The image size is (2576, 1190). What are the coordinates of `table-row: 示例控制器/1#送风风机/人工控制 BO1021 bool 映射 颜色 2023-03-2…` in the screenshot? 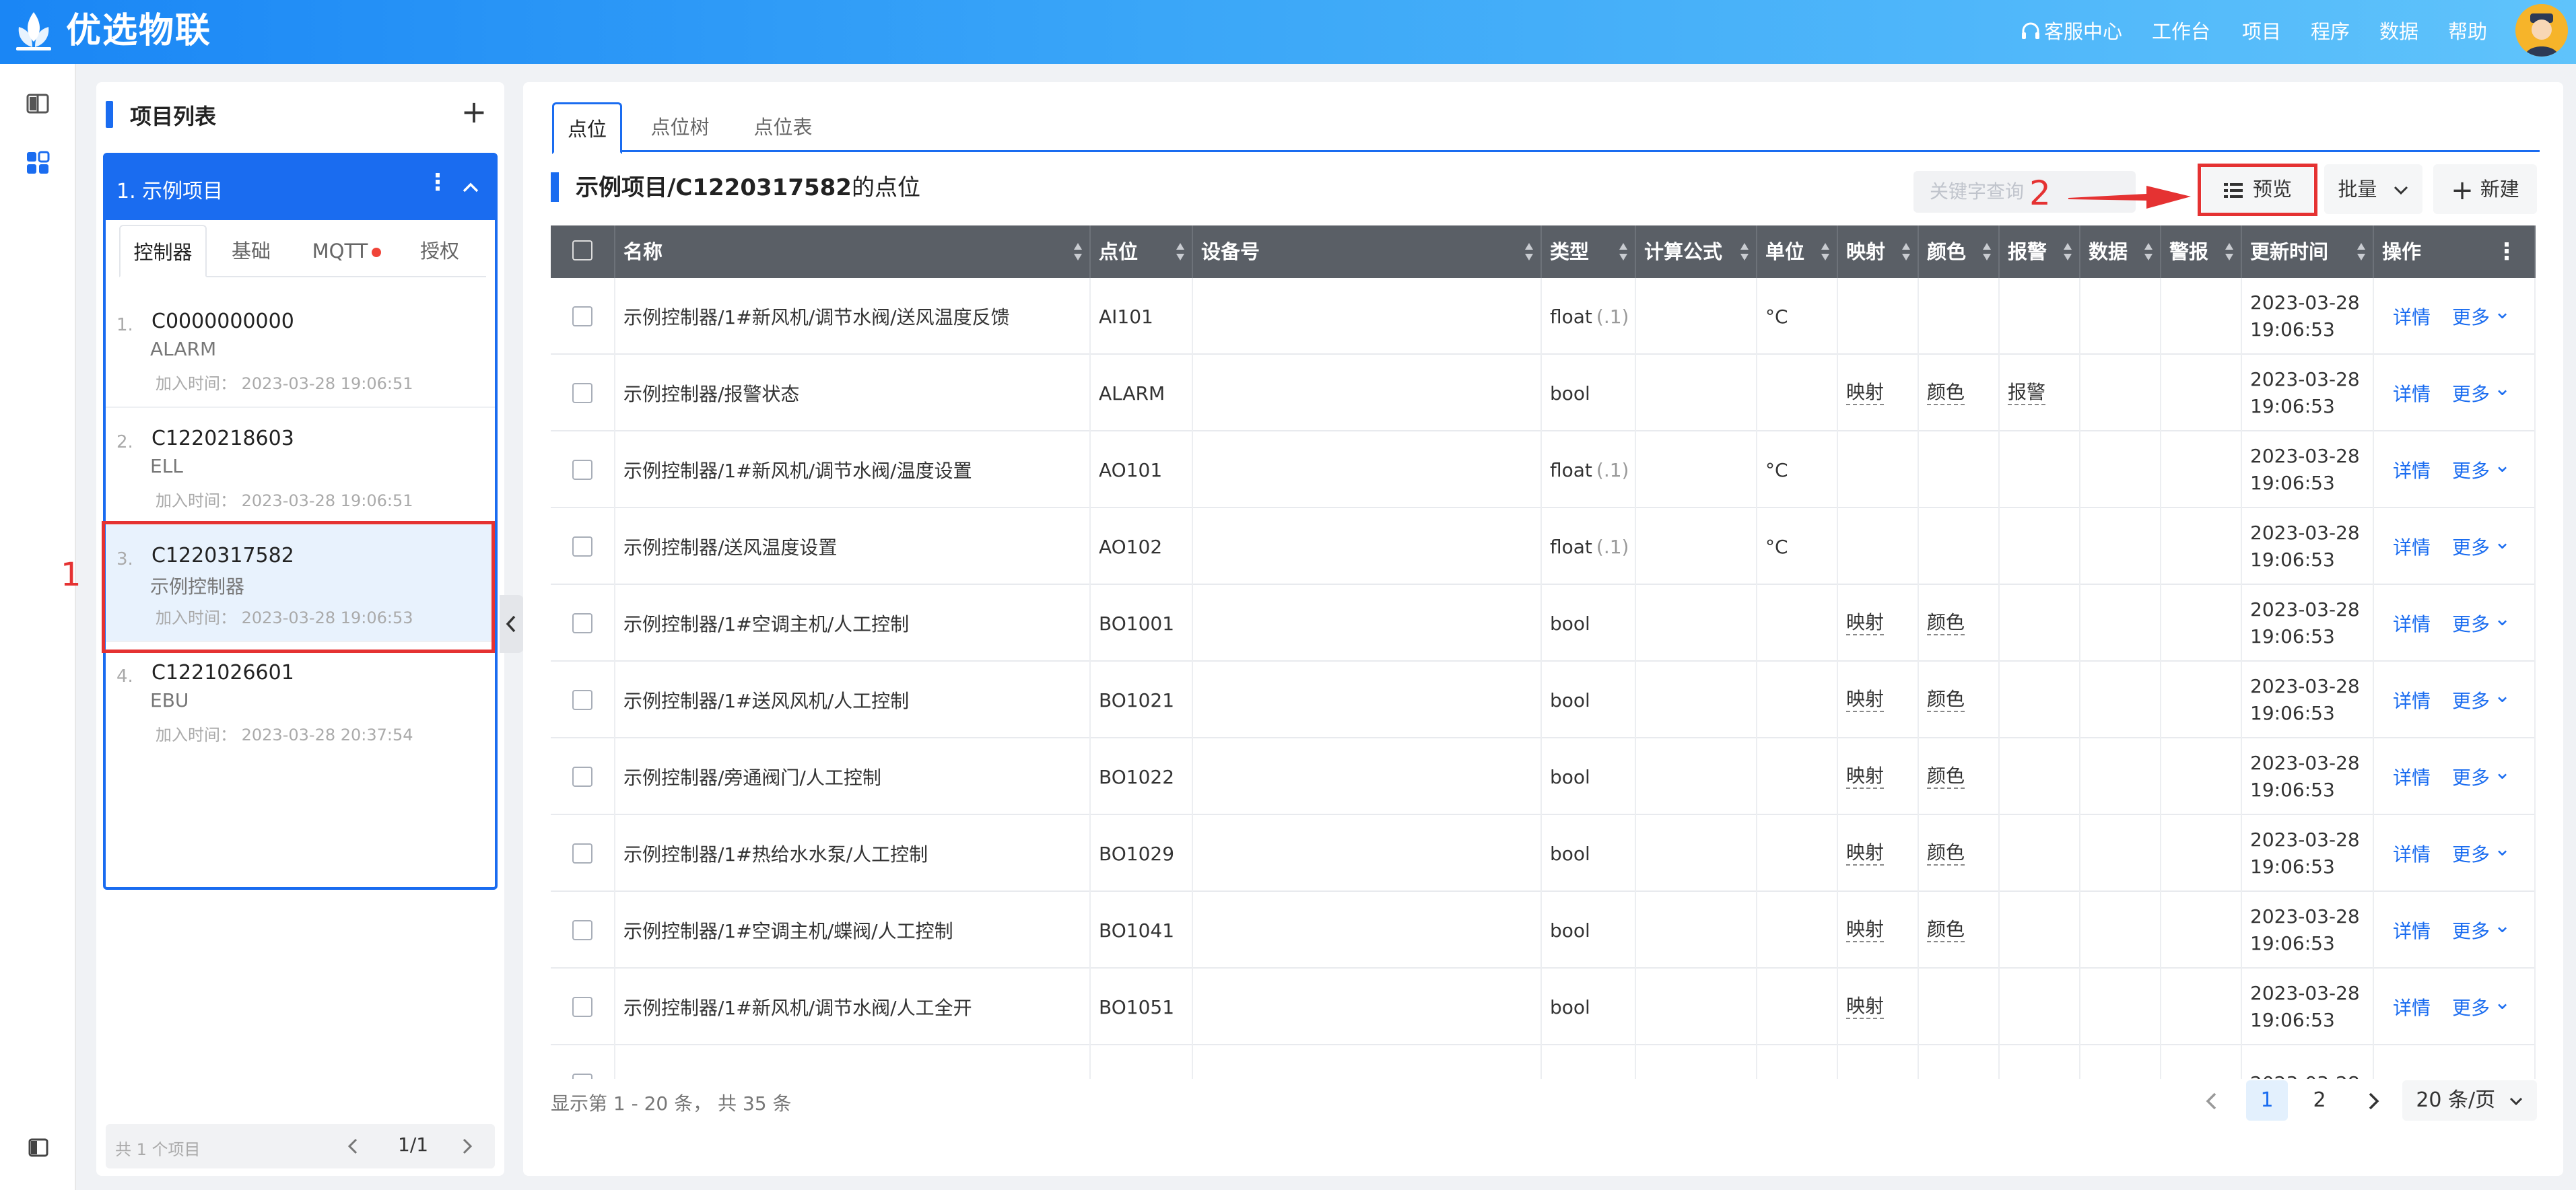 It's located at (1543, 700).